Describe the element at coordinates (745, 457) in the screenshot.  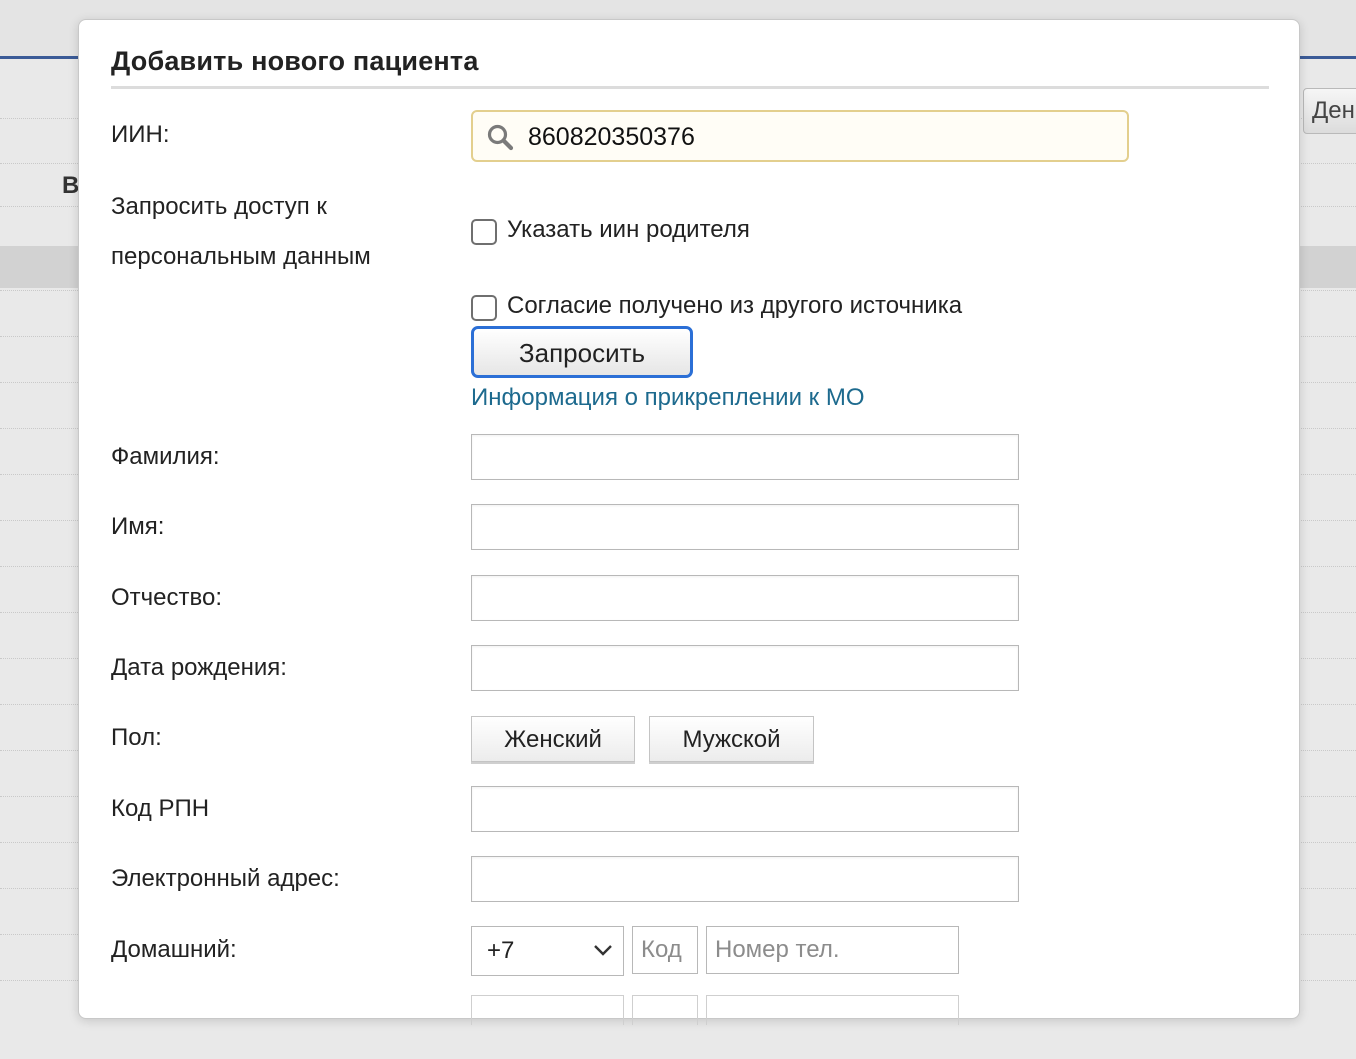
I see `last-name-input` at that location.